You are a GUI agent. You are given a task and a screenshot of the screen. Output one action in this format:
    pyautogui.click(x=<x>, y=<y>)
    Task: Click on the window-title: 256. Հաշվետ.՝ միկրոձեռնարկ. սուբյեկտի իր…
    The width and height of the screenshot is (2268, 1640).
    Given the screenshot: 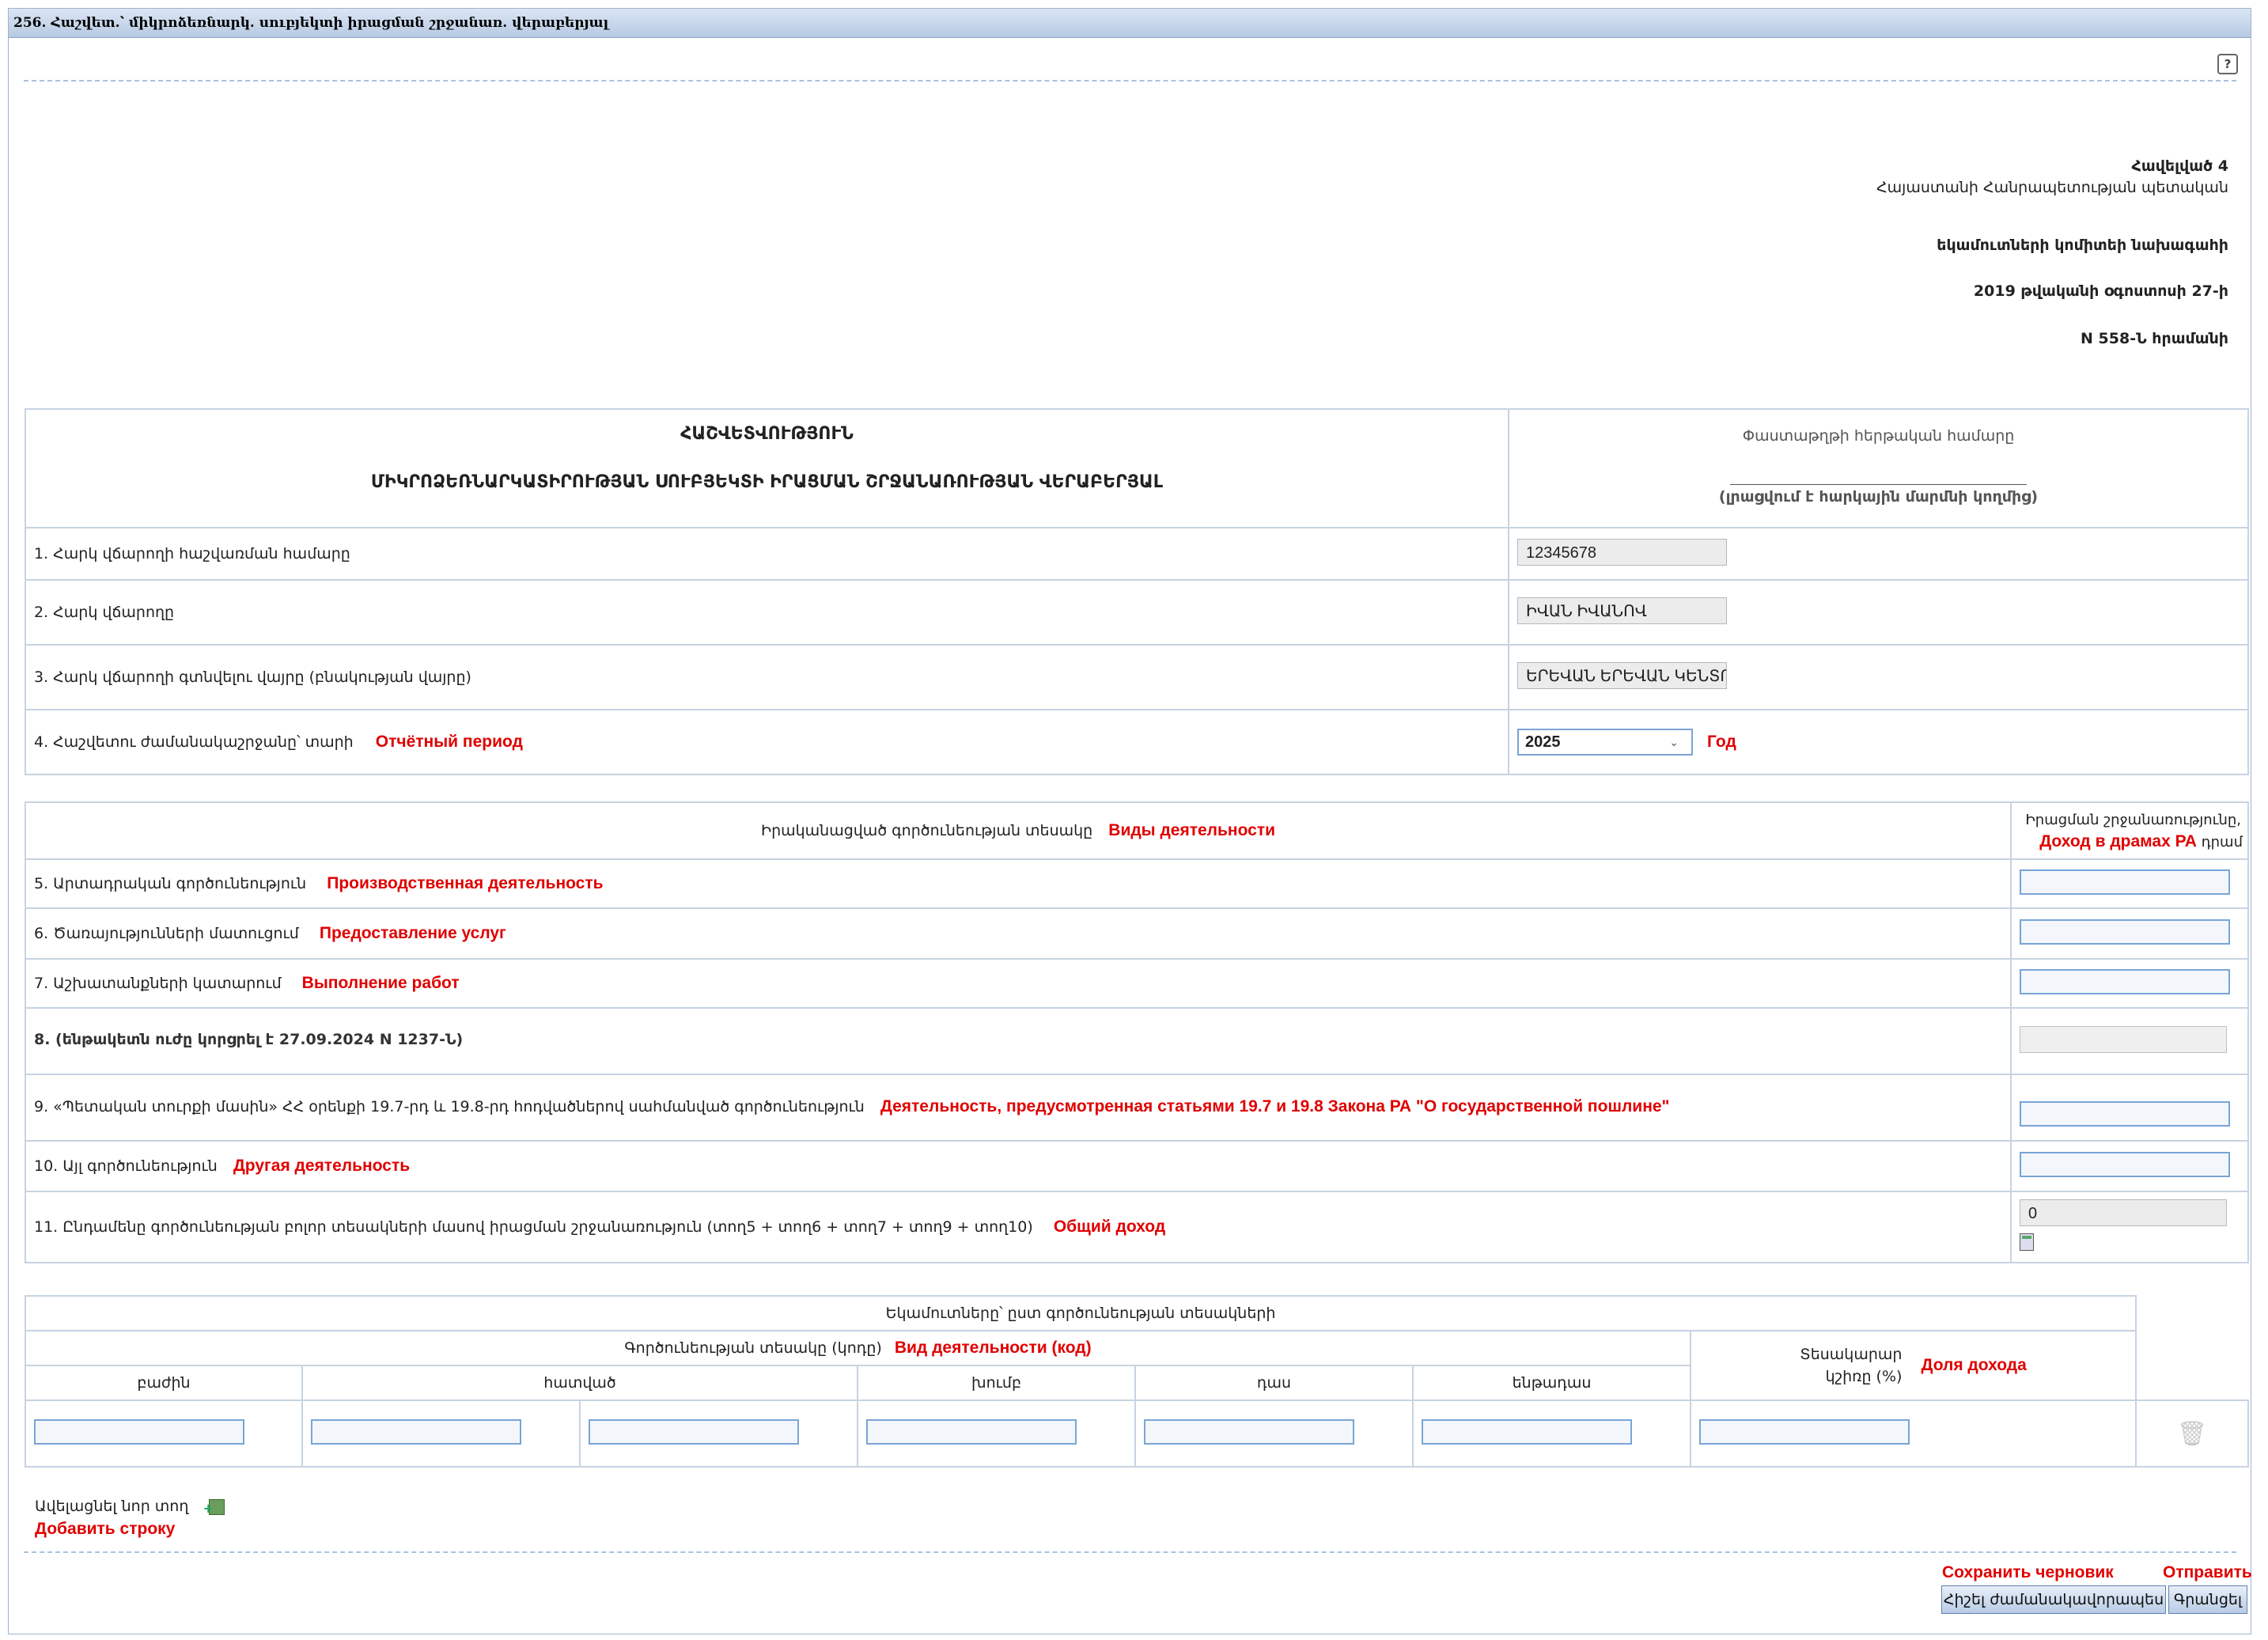 What is the action you would take?
    pyautogui.click(x=1130, y=23)
    